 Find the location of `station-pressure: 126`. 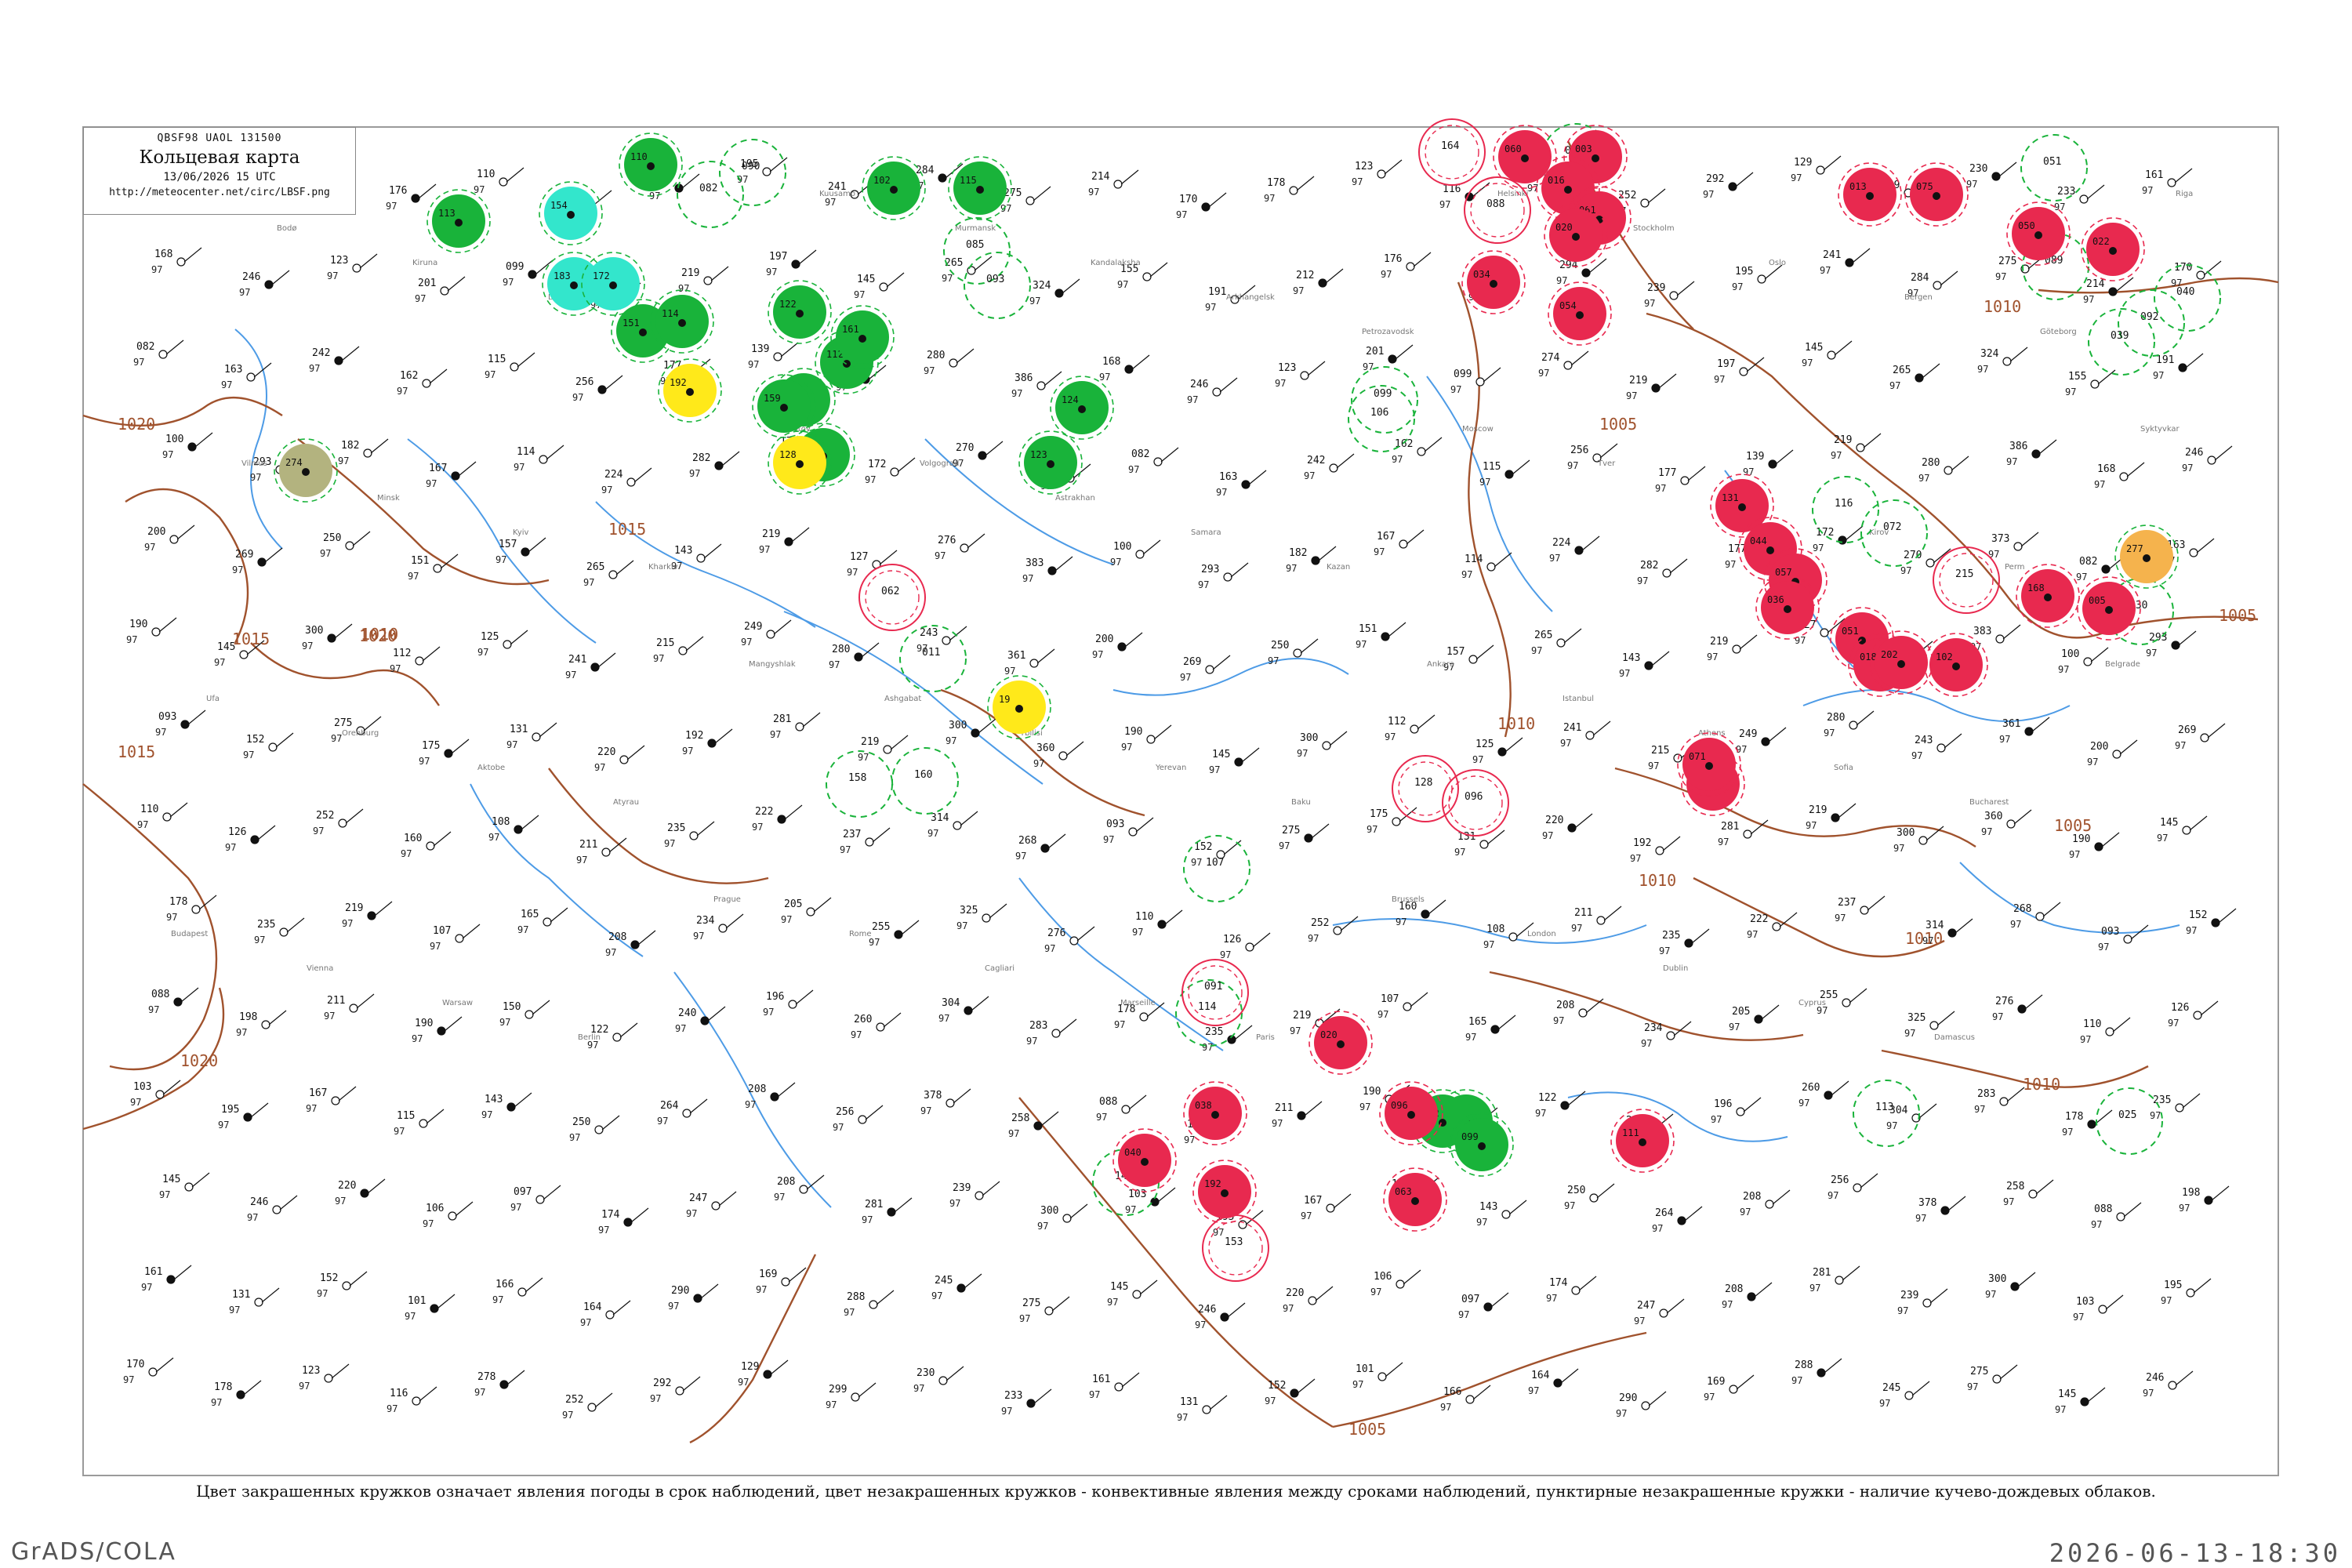

station-pressure: 126 is located at coordinates (237, 832).